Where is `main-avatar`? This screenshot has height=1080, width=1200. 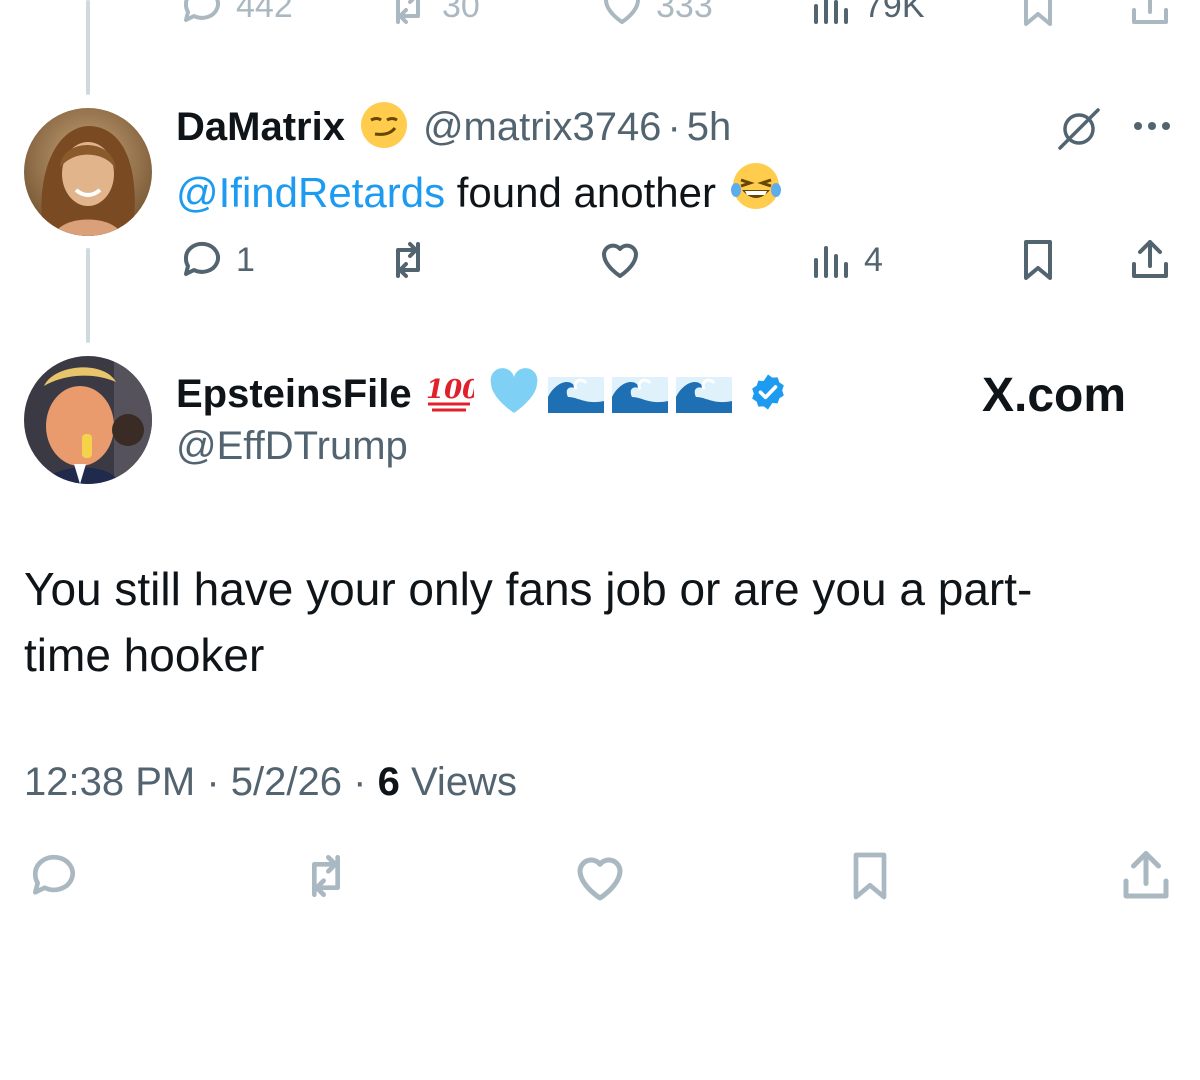
main-avatar is located at coordinates (88, 420).